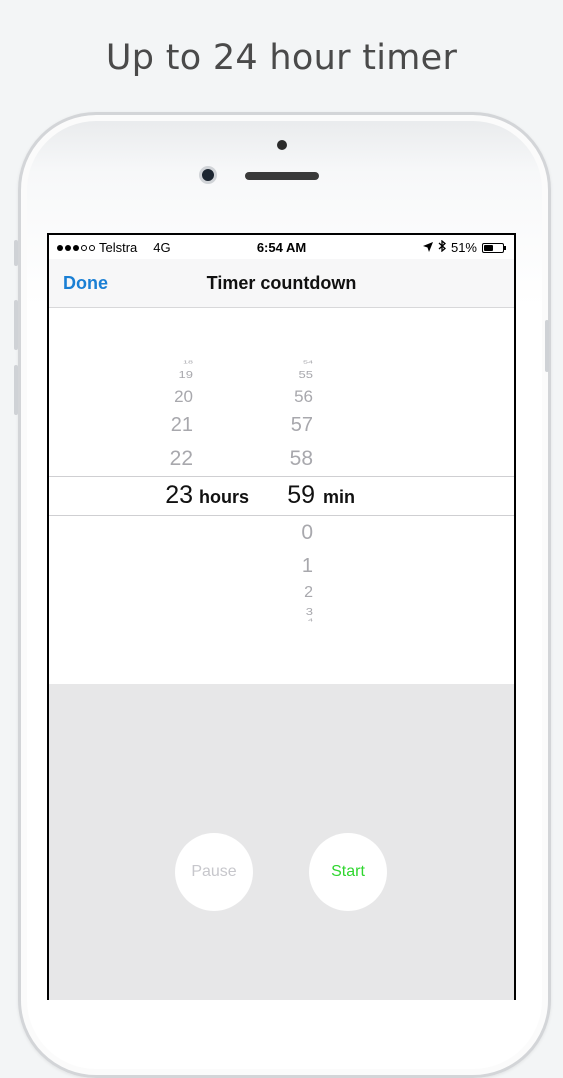 This screenshot has height=1078, width=563. I want to click on picker-value: 22, so click(181, 458).